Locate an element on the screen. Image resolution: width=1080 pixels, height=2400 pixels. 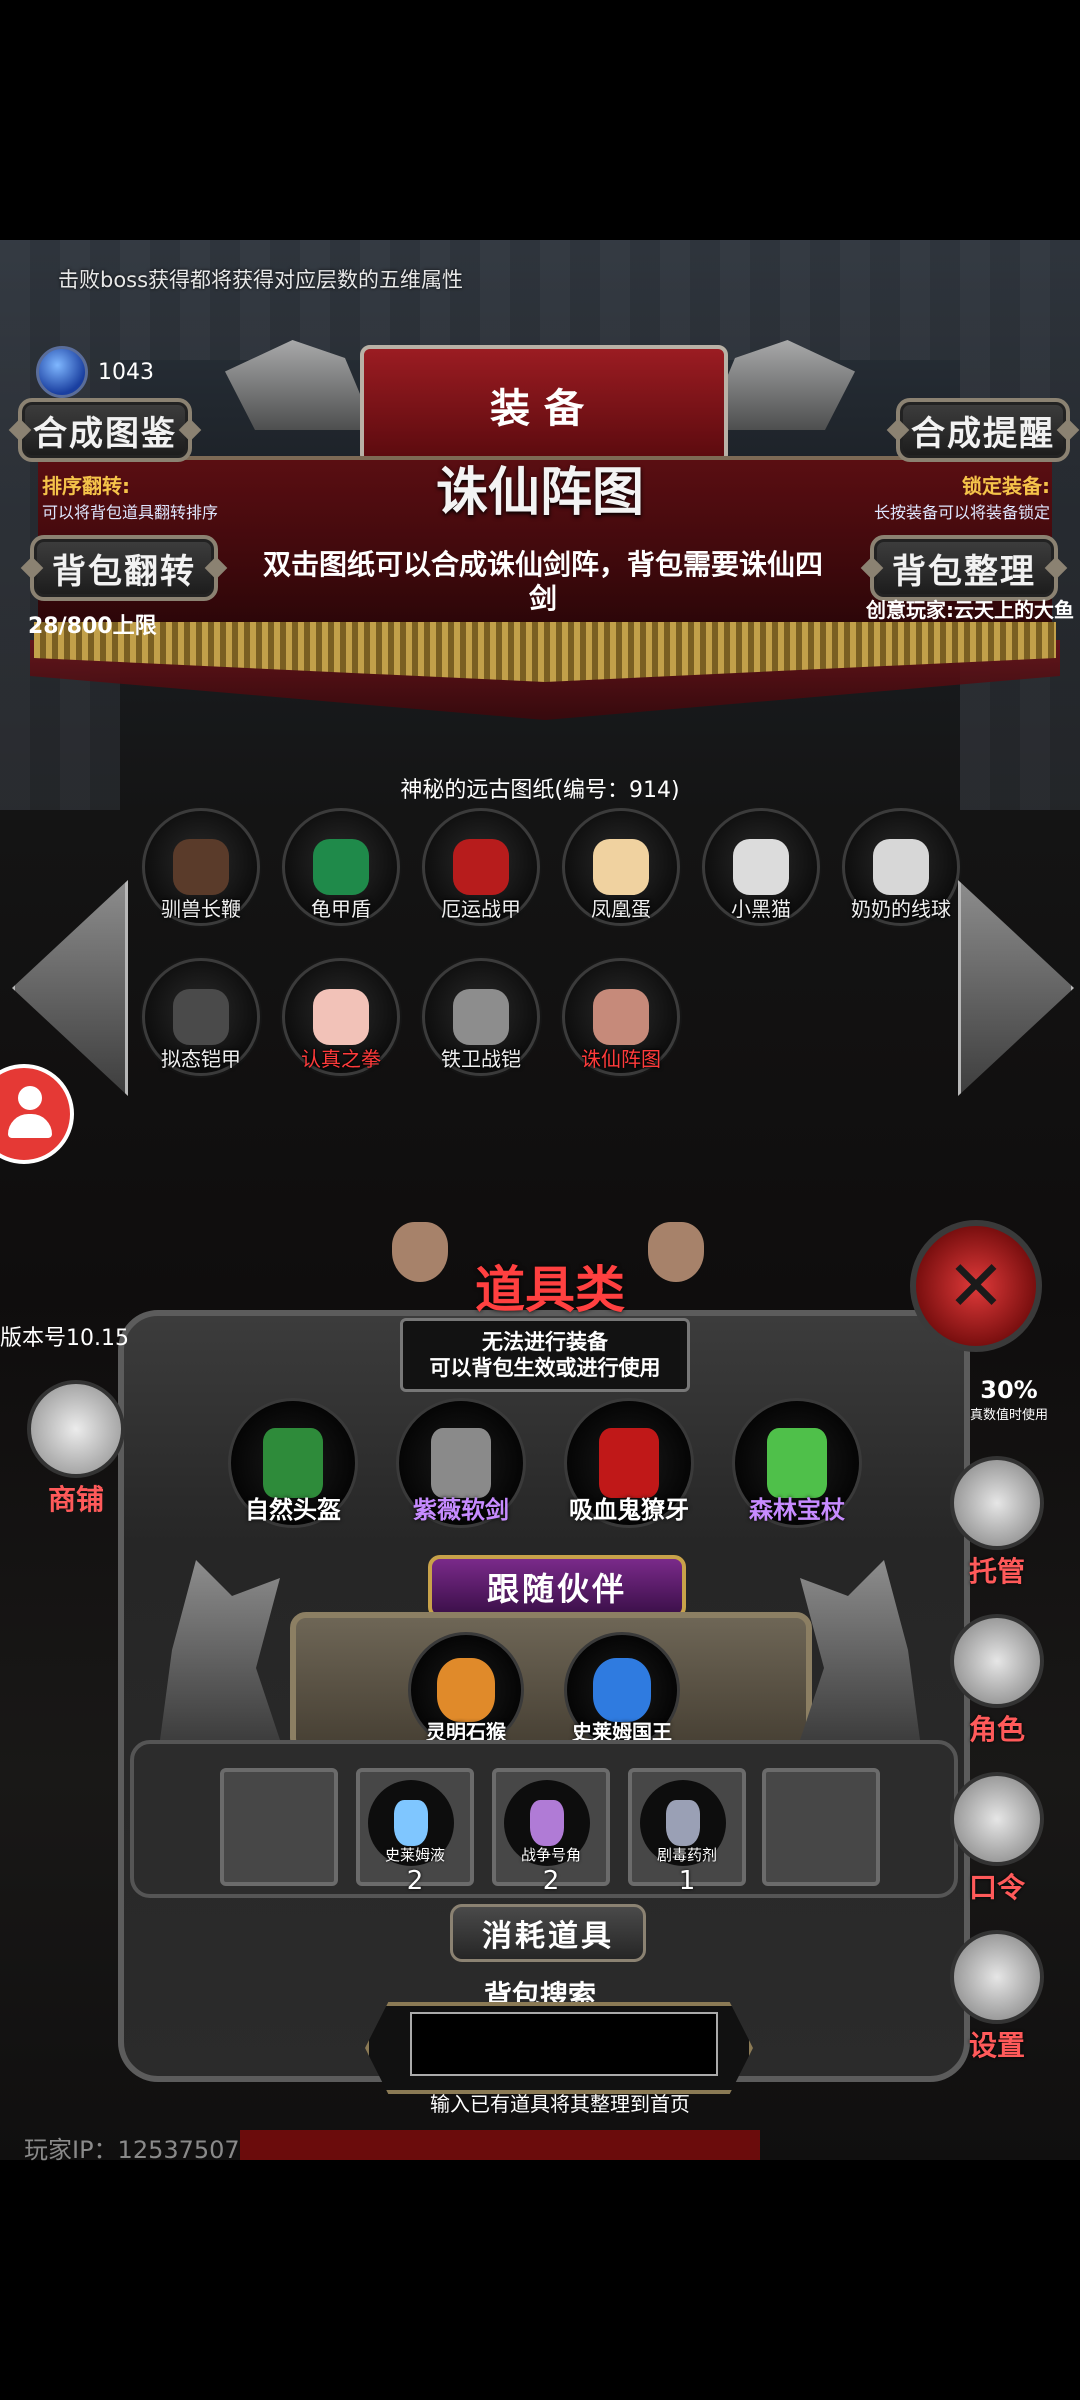
equipped-label: 自然头盔 is located at coordinates (293, 1510).